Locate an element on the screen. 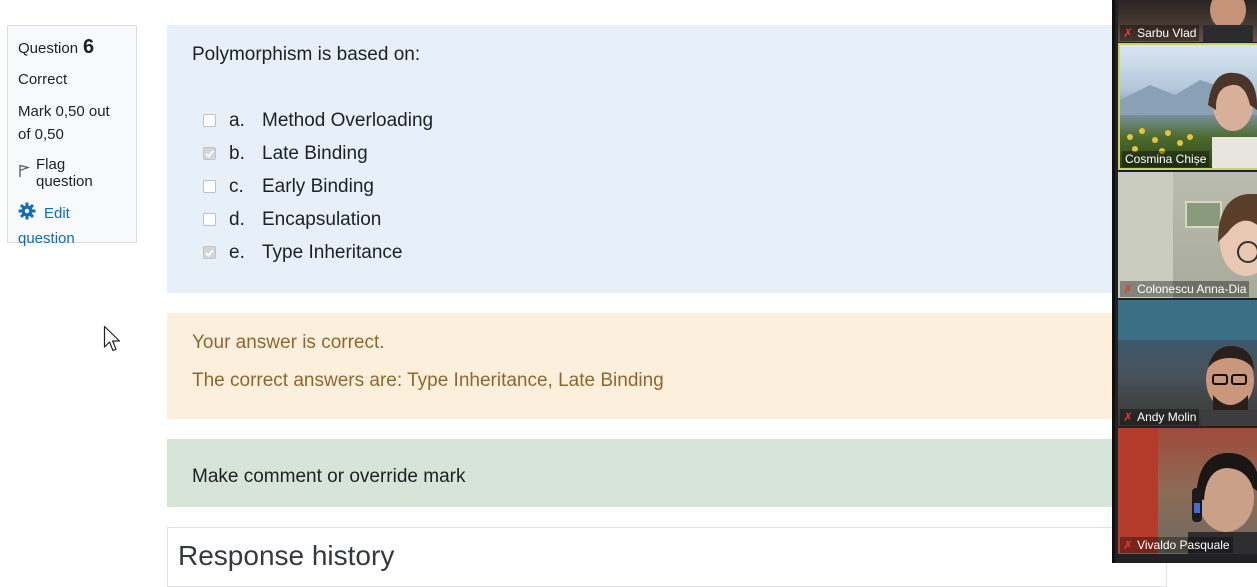 The image size is (1257, 587). question-number: Question 6 is located at coordinates (72, 47).